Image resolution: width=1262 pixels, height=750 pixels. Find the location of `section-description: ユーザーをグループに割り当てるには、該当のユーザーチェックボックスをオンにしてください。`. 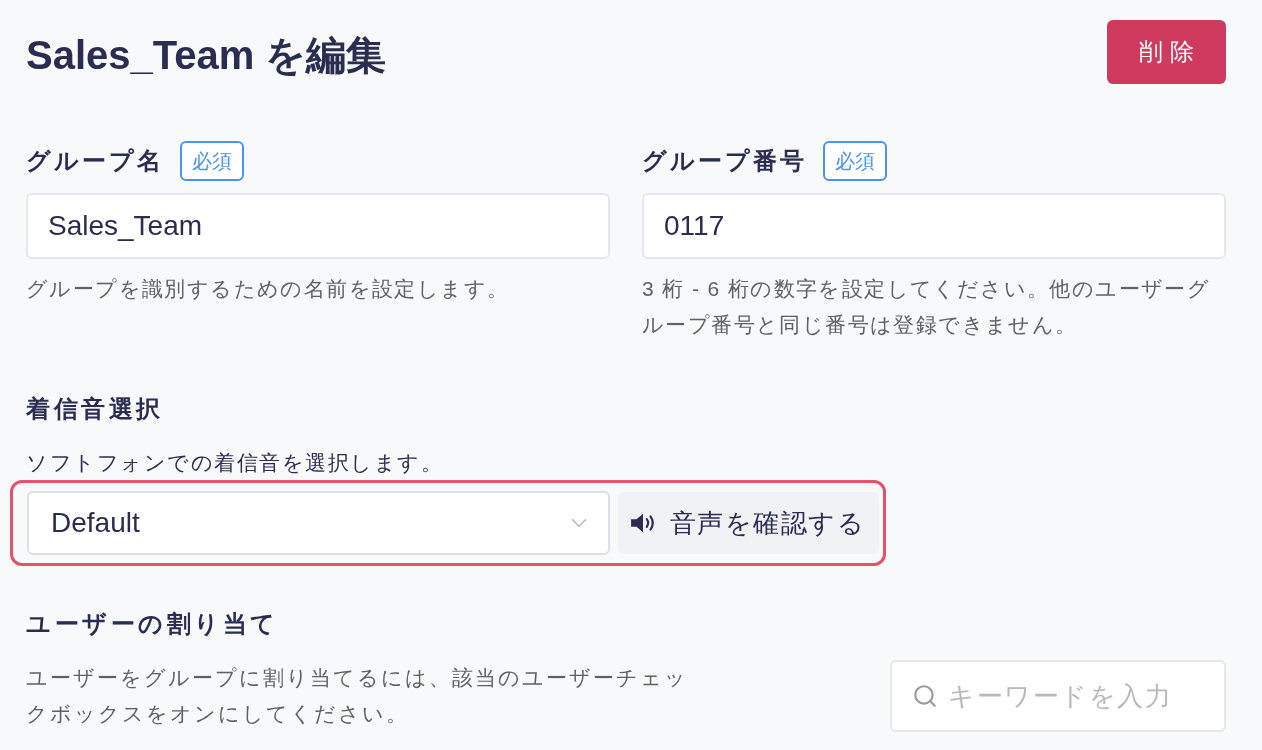

section-description: ユーザーをグループに割り当てるには、該当のユーザーチェックボックスをオンにしてください。 is located at coordinates (357, 696).